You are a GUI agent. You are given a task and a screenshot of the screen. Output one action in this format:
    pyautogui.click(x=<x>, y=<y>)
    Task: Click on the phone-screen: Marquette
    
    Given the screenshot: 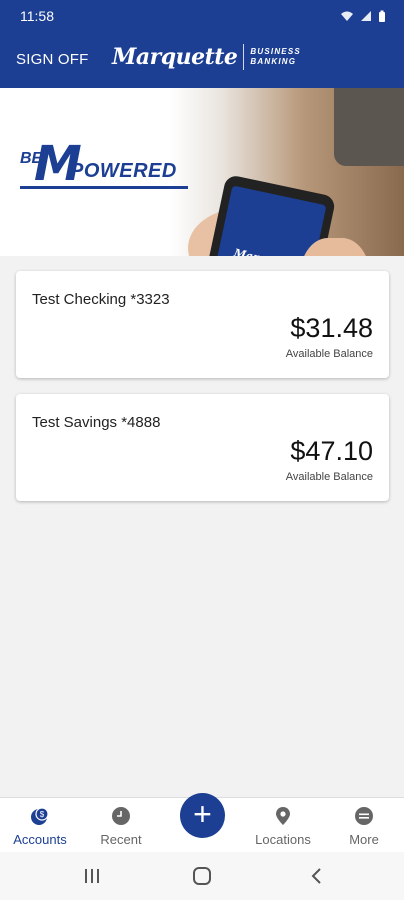 What is the action you would take?
    pyautogui.click(x=266, y=220)
    